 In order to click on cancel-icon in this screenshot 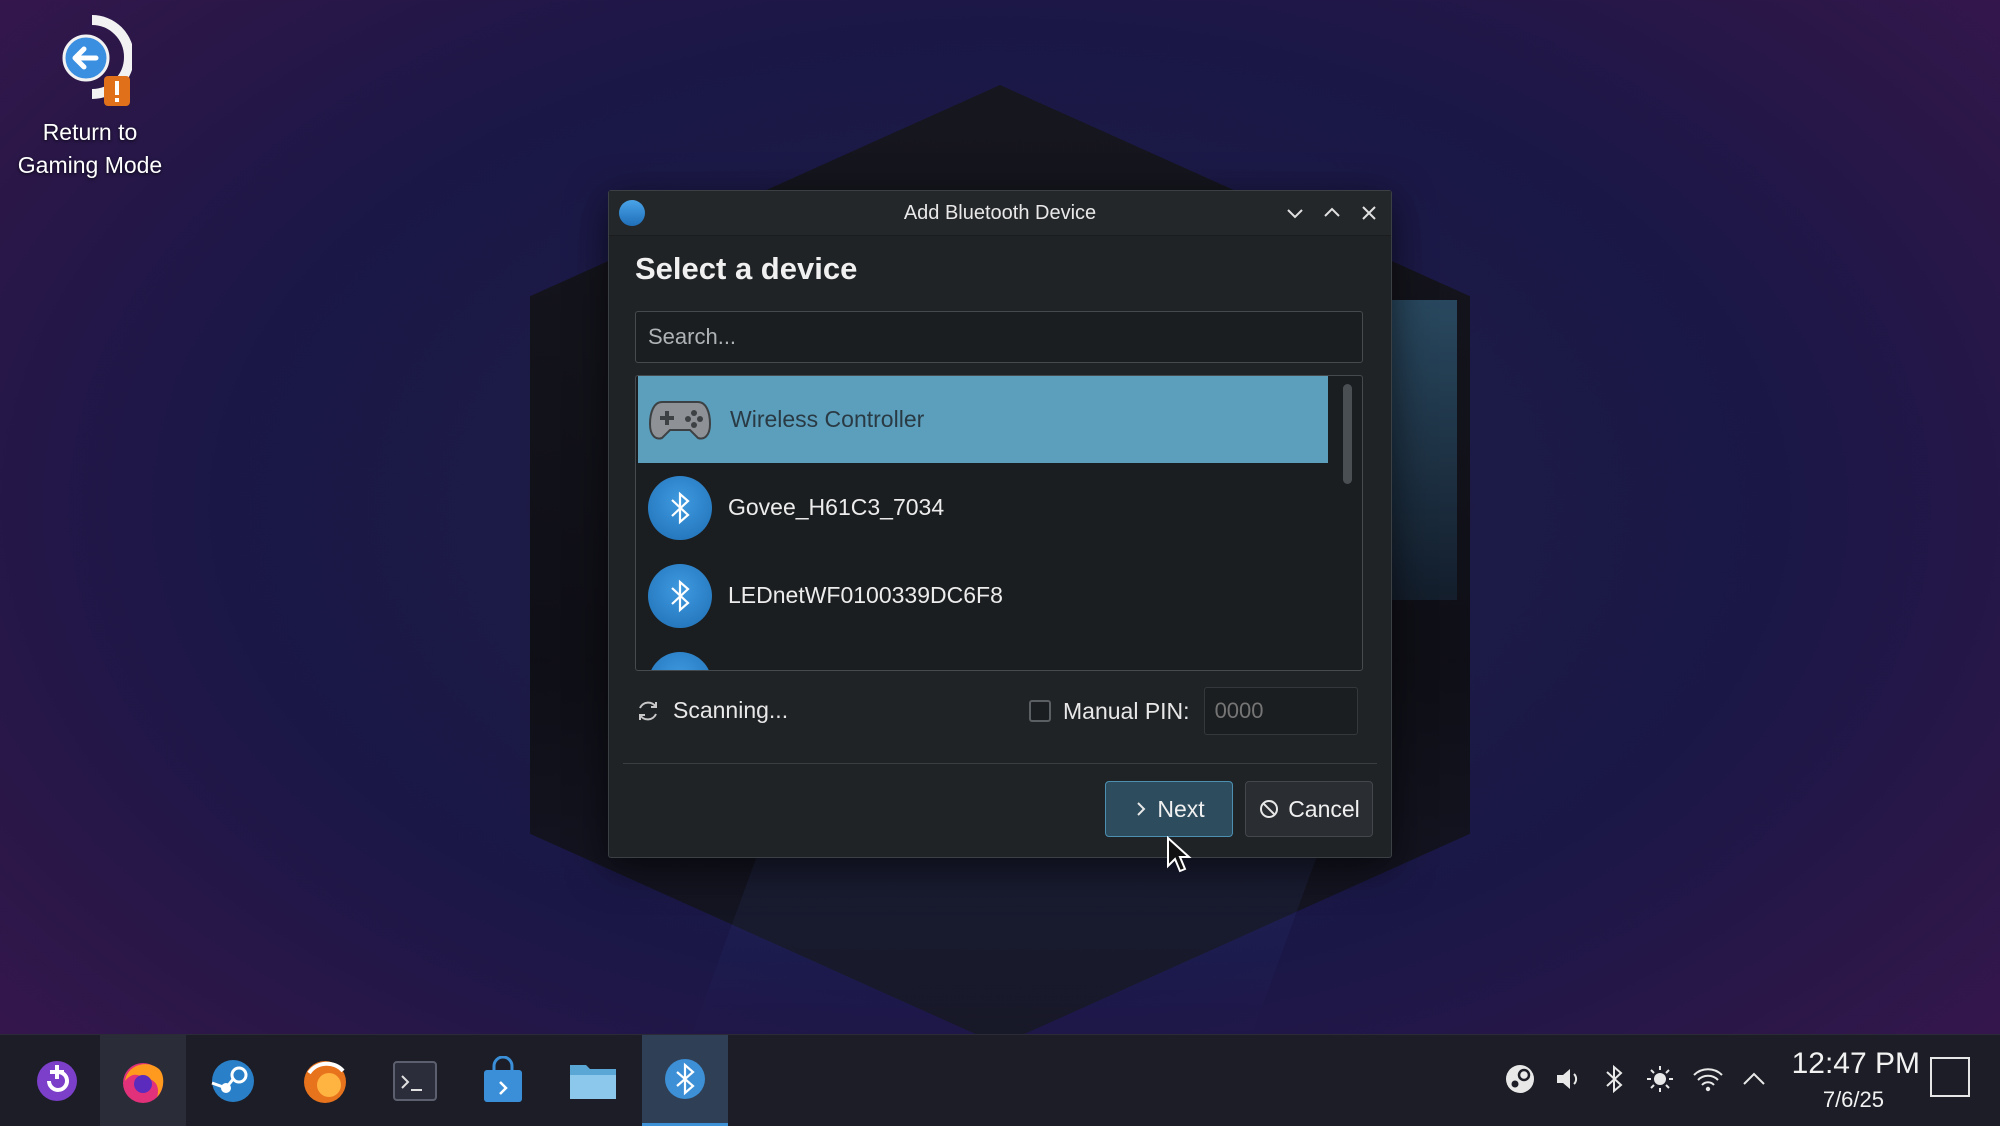, I will do `click(1269, 809)`.